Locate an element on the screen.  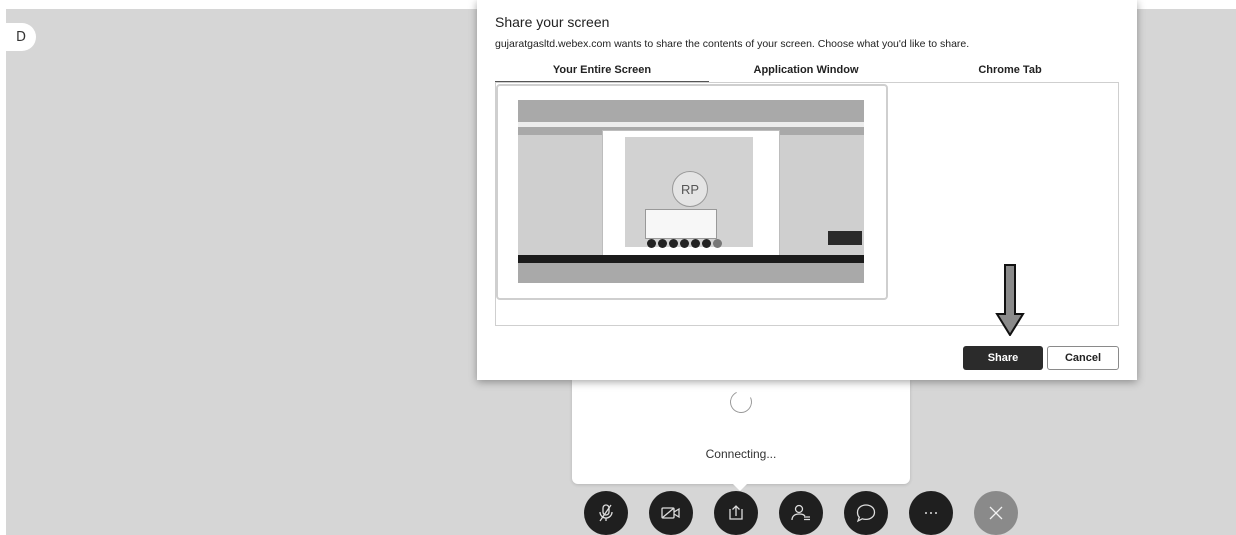
mute-button is located at coordinates (606, 513).